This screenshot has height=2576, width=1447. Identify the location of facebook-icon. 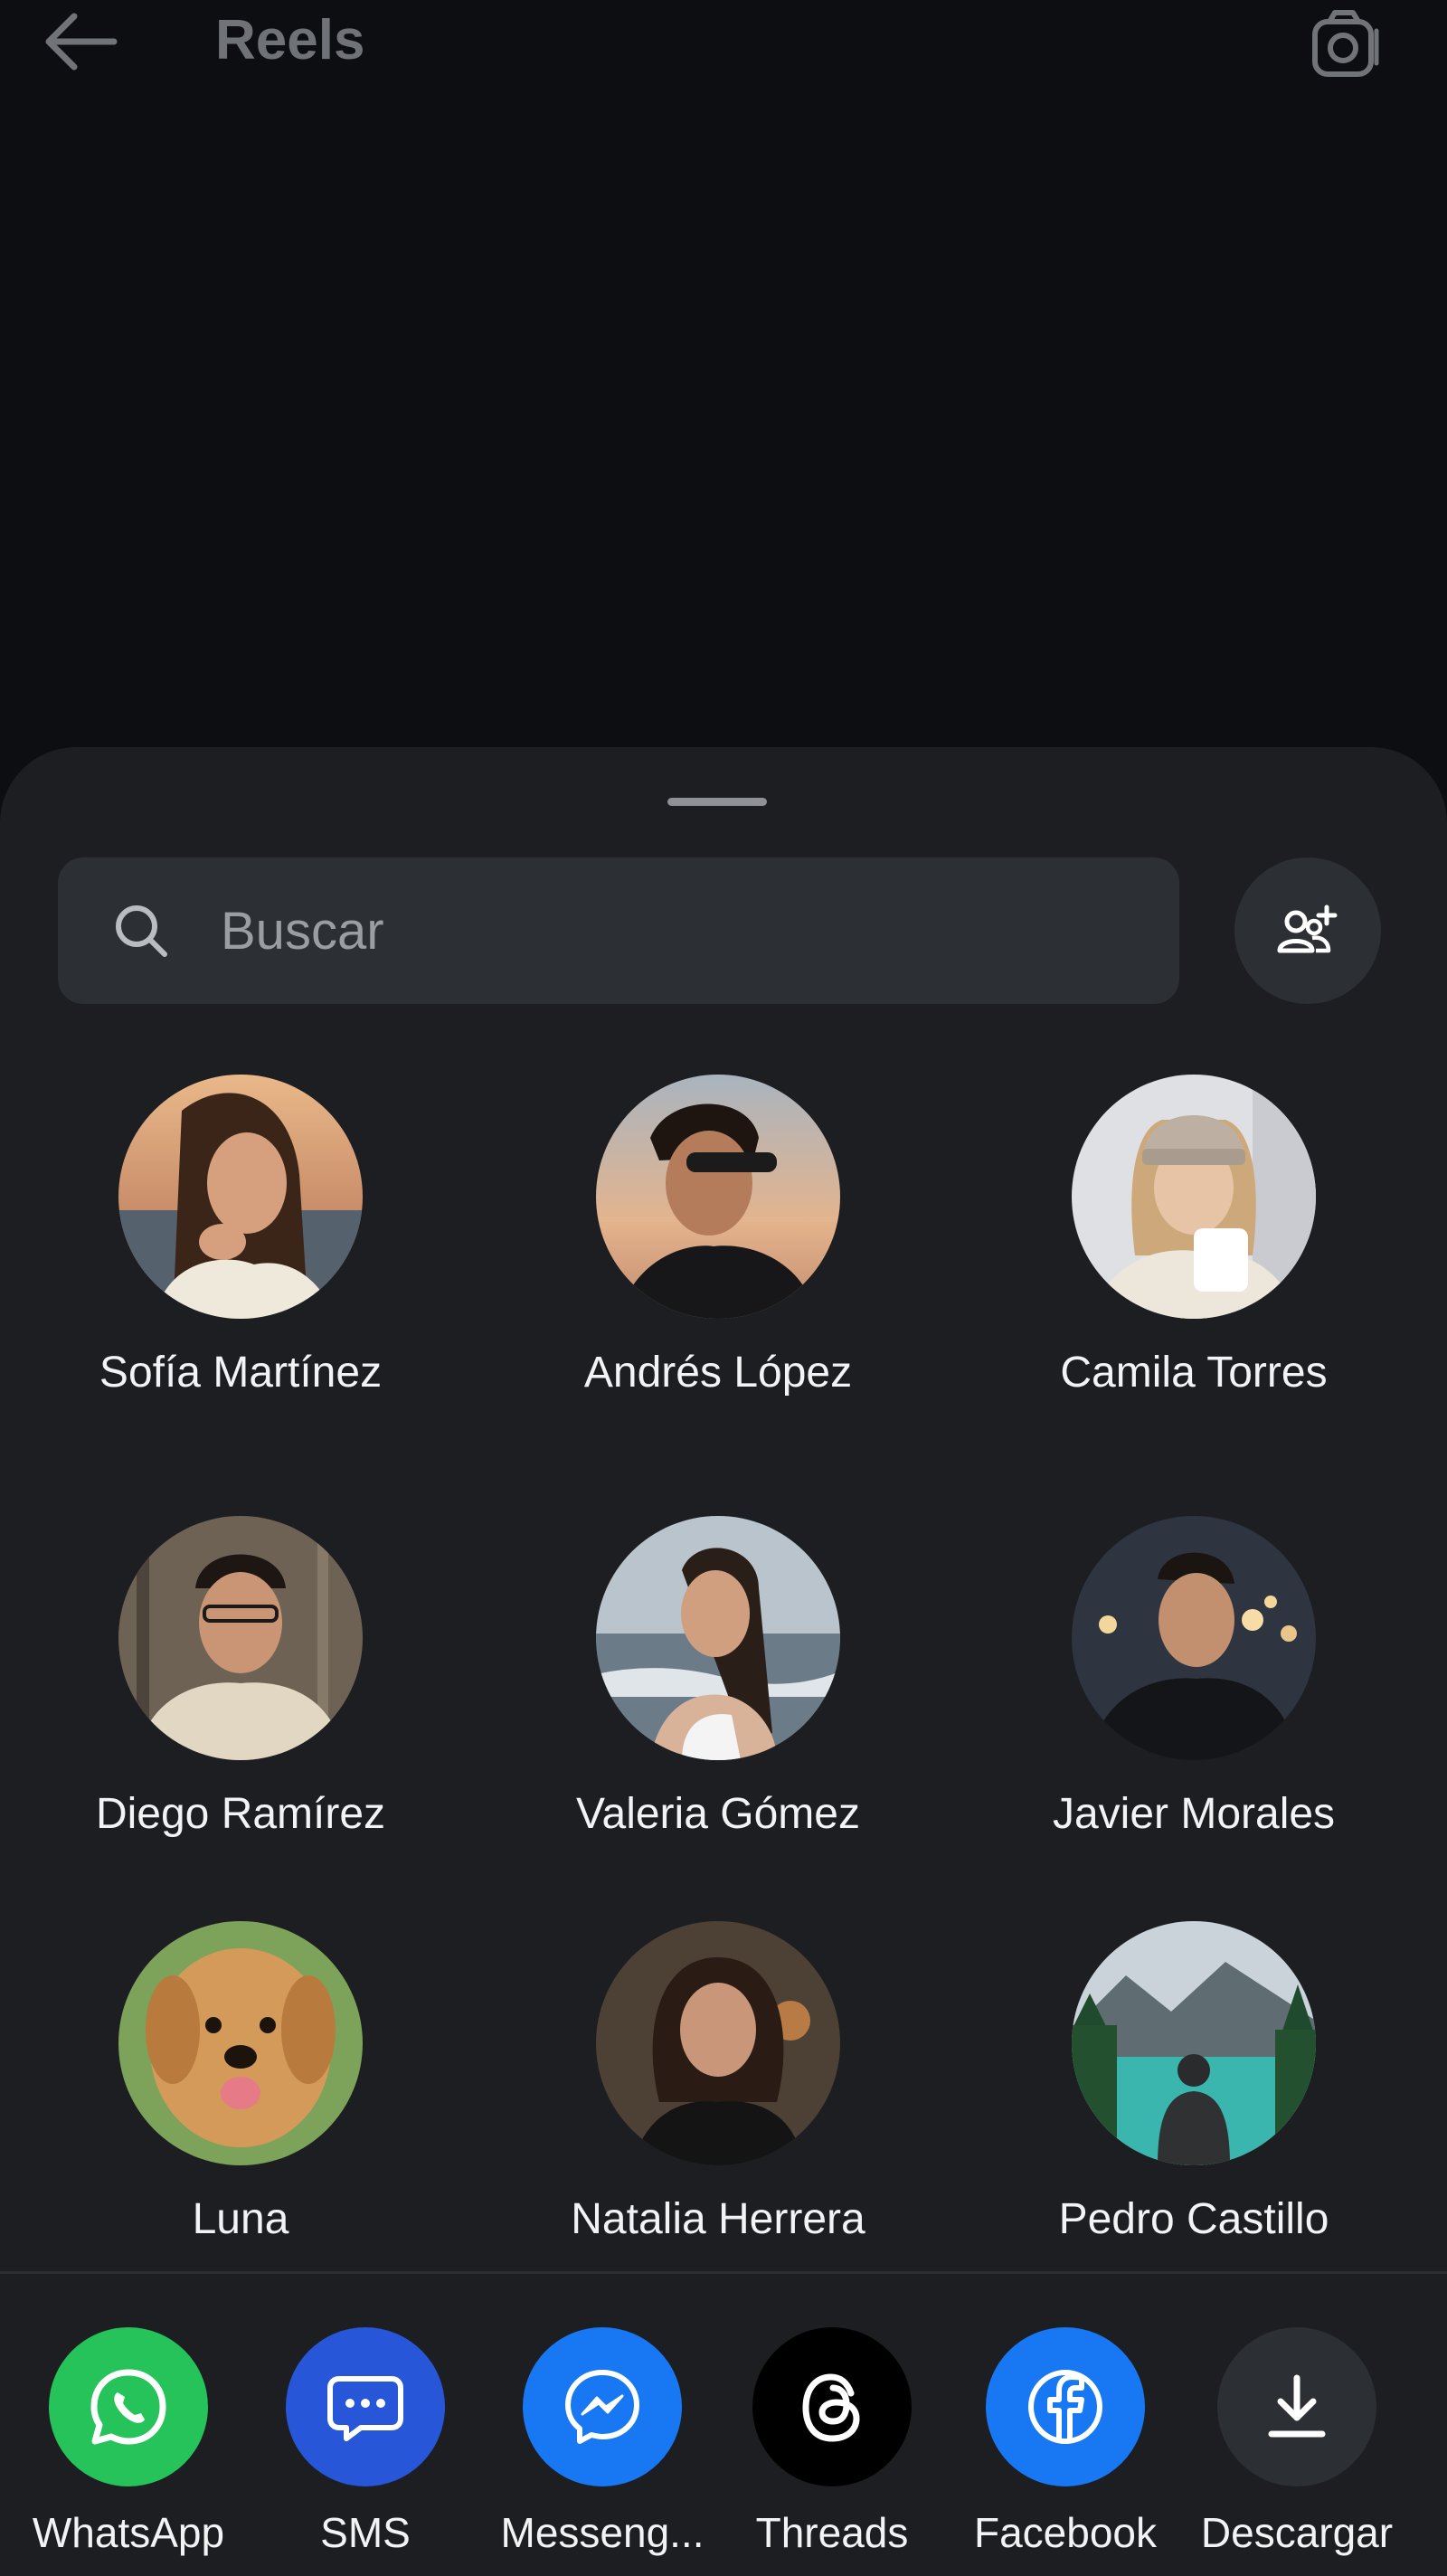
(1065, 2407).